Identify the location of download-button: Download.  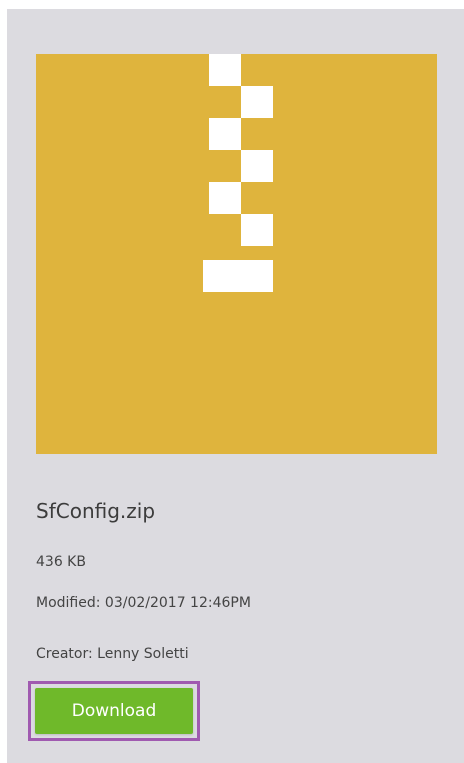
(114, 711).